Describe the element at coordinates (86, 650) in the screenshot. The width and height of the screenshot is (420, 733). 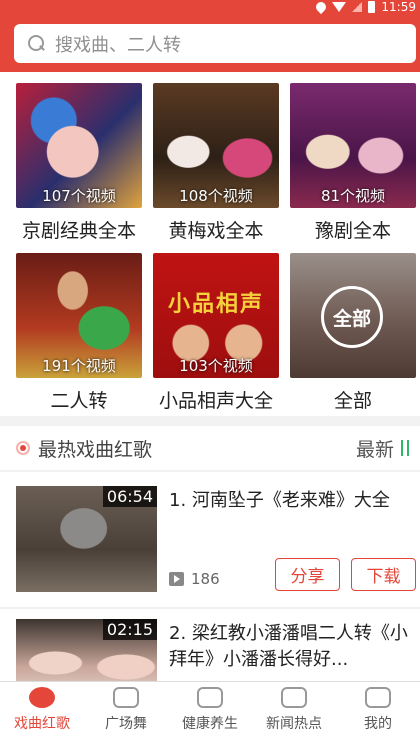
I see `video-thumbnail: 02:15` at that location.